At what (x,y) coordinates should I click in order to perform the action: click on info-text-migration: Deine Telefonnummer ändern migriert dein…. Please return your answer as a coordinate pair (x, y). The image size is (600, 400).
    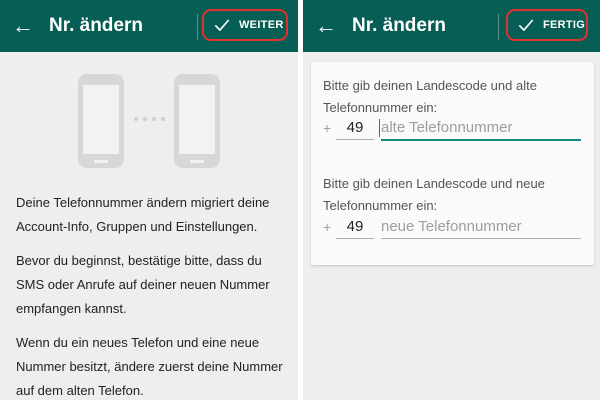
    Looking at the image, I should click on (143, 214).